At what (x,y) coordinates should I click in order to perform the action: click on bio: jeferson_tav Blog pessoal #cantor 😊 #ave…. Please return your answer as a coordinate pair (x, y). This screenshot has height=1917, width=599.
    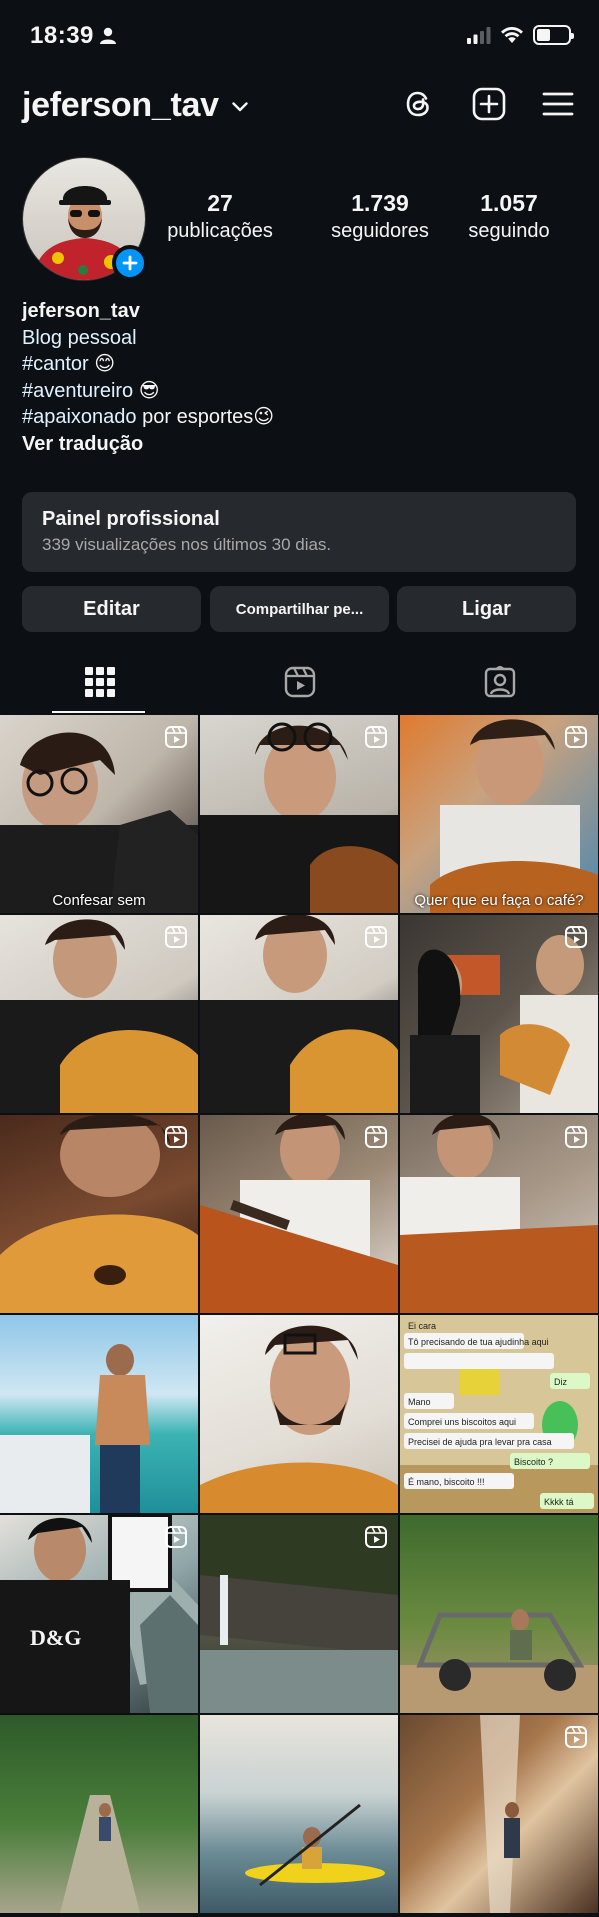
    Looking at the image, I should click on (148, 377).